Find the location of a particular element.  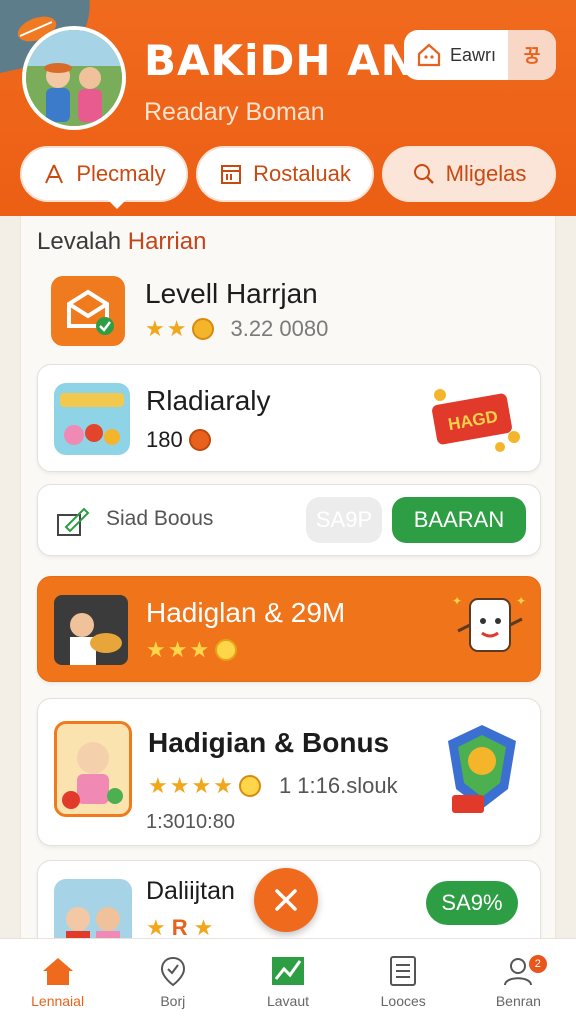

chart-icon is located at coordinates (288, 970).